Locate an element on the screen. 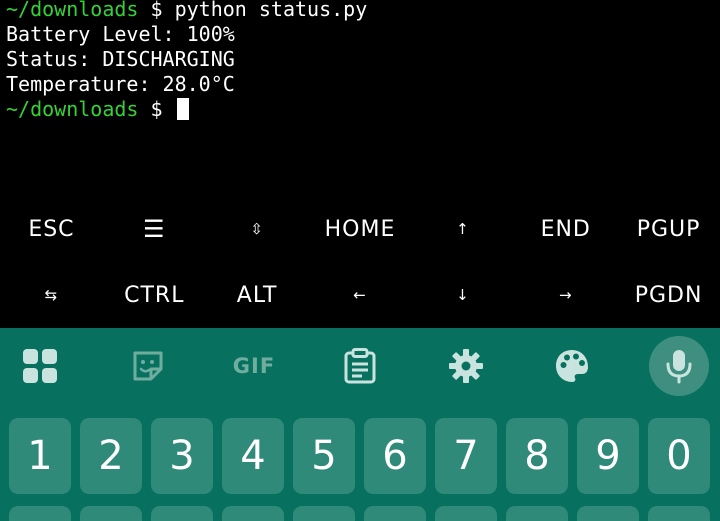 Image resolution: width=720 pixels, height=521 pixels. command-text: python status.py is located at coordinates (271, 10).